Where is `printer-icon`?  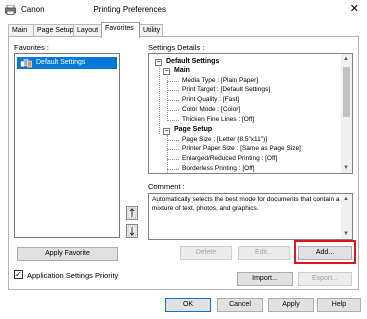
printer-icon is located at coordinates (10, 10).